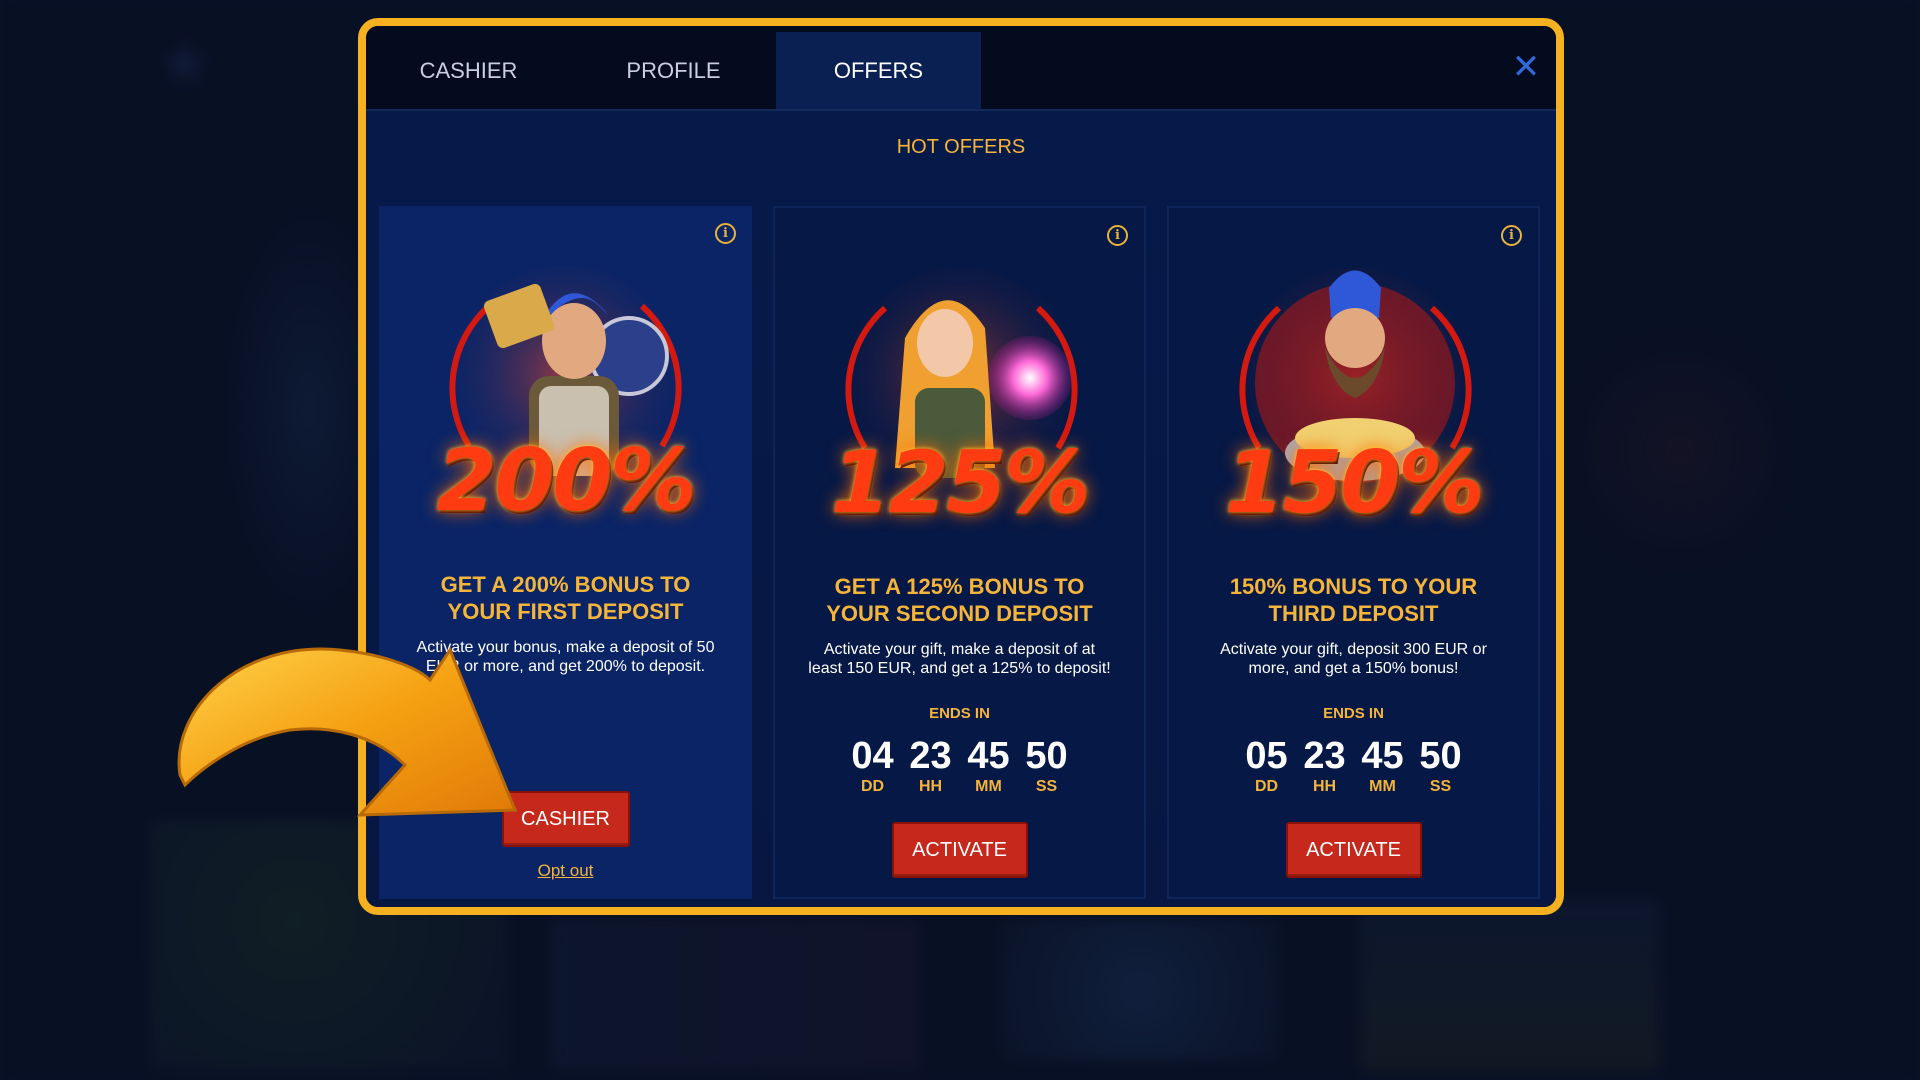 This screenshot has height=1080, width=1920. What do you see at coordinates (565, 598) in the screenshot?
I see `offer-title: GET A 200% BONUS TO YOUR FIRST DEPOSIT` at bounding box center [565, 598].